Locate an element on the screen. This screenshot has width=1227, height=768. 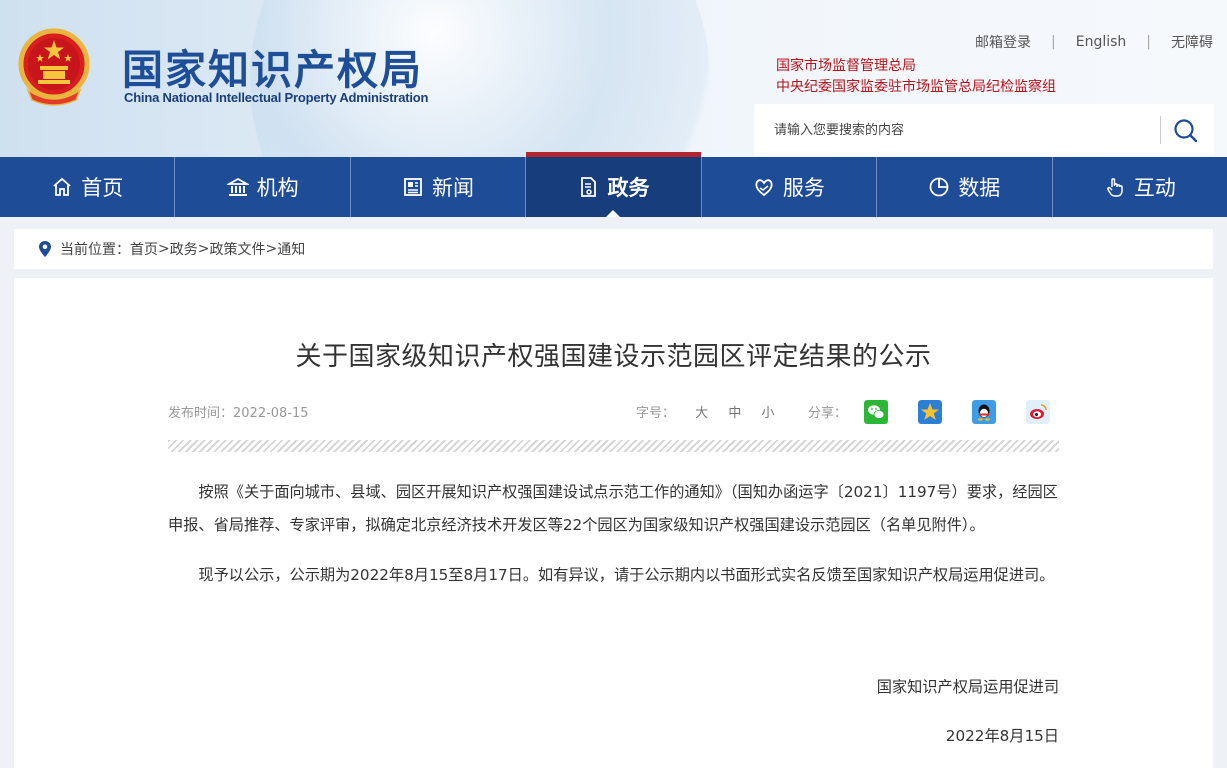
institution-icon is located at coordinates (237, 186).